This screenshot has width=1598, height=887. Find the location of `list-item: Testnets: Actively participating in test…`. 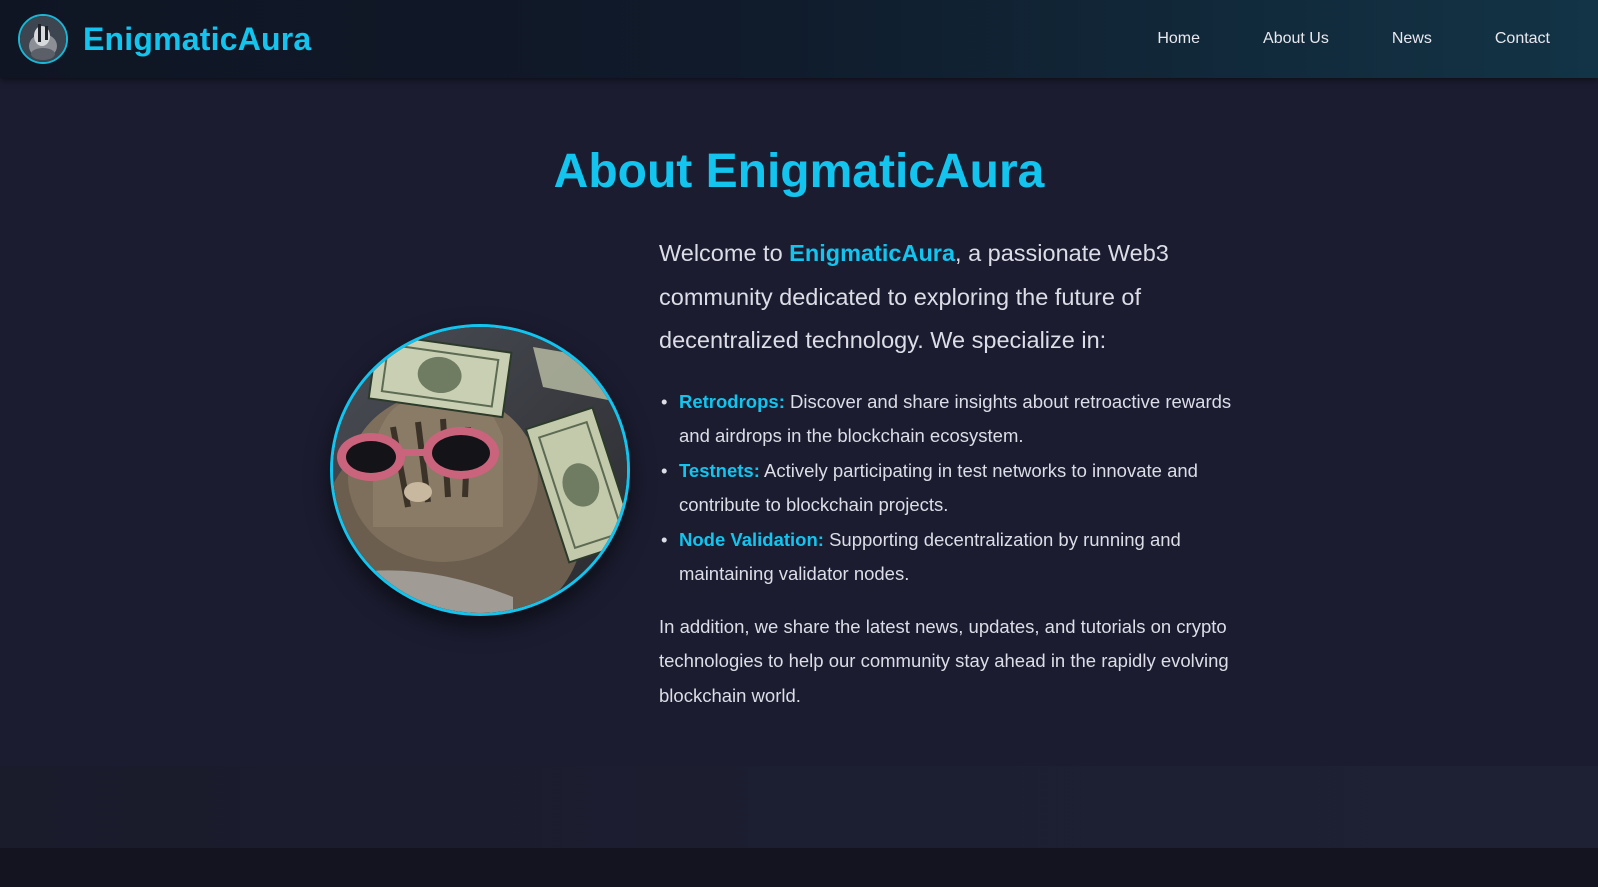

list-item: Testnets: Actively participating in test… is located at coordinates (959, 488).